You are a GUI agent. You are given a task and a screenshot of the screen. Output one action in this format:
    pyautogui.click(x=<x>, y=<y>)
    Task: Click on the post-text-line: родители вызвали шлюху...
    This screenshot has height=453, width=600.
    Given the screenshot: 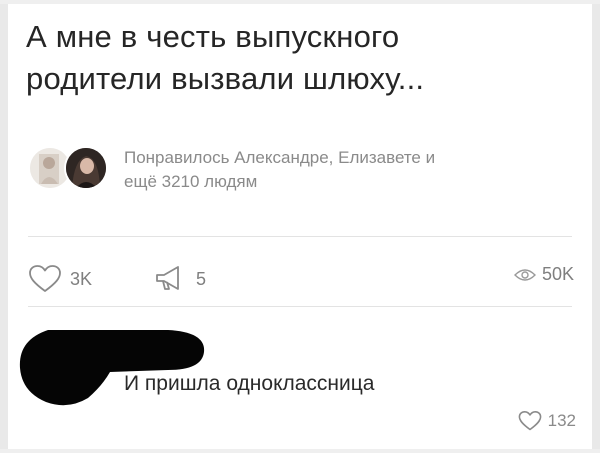 What is the action you would take?
    pyautogui.click(x=225, y=78)
    